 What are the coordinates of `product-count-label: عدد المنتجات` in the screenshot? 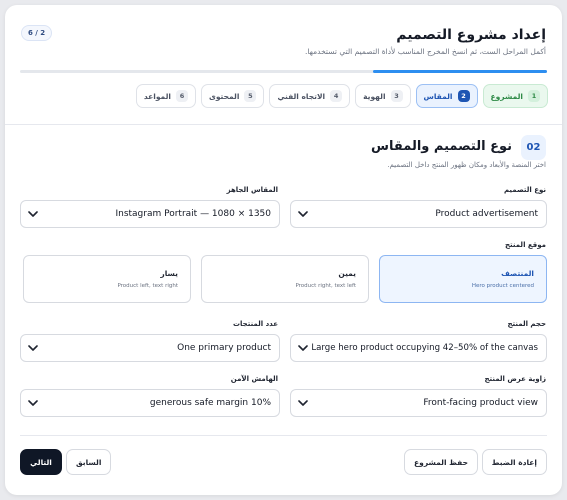 It's located at (255, 324).